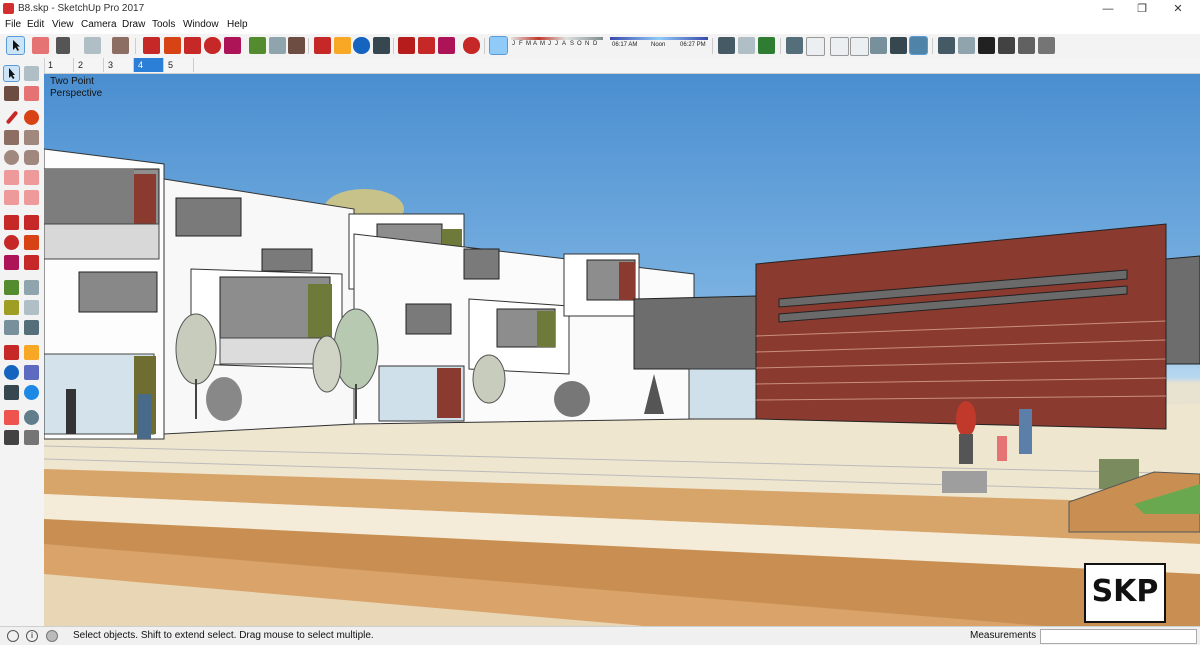 This screenshot has width=1200, height=645. Describe the element at coordinates (557, 44) in the screenshot. I see `shadow-month-slider: J F M A M J J A S O N D` at that location.